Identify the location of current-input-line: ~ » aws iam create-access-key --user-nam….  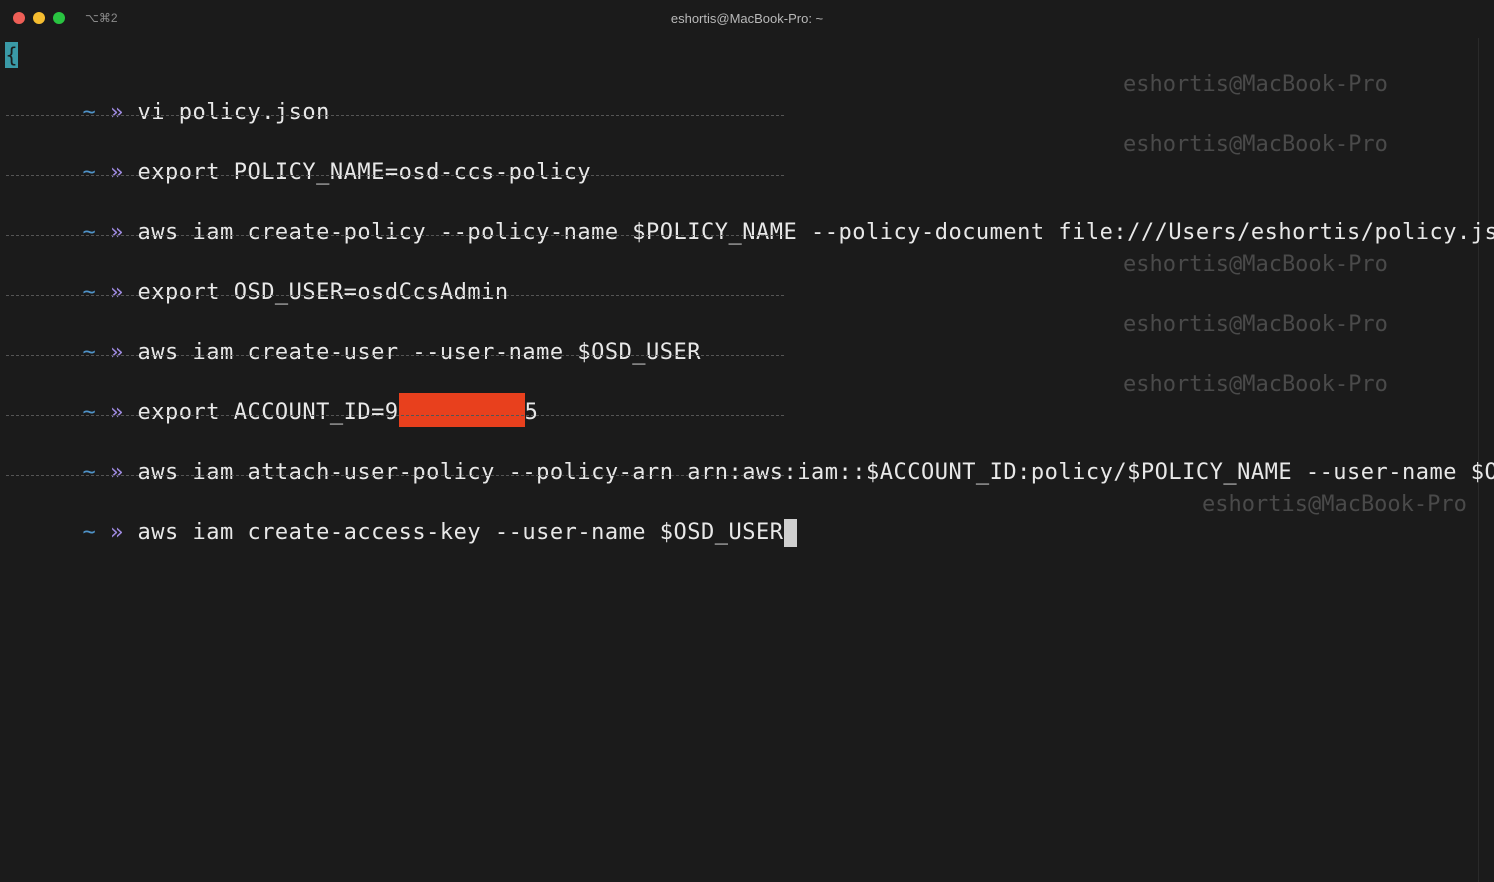
(398, 519).